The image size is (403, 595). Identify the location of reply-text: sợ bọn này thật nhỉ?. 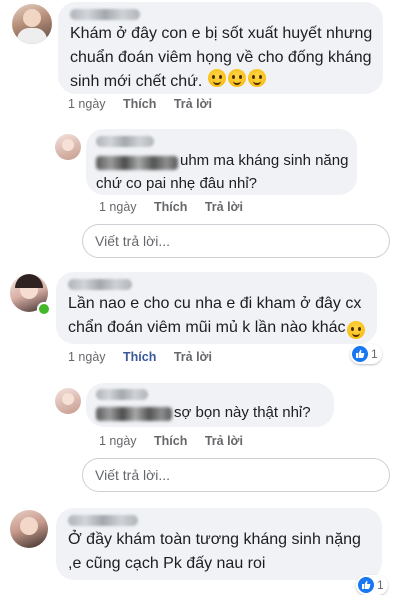
(242, 412).